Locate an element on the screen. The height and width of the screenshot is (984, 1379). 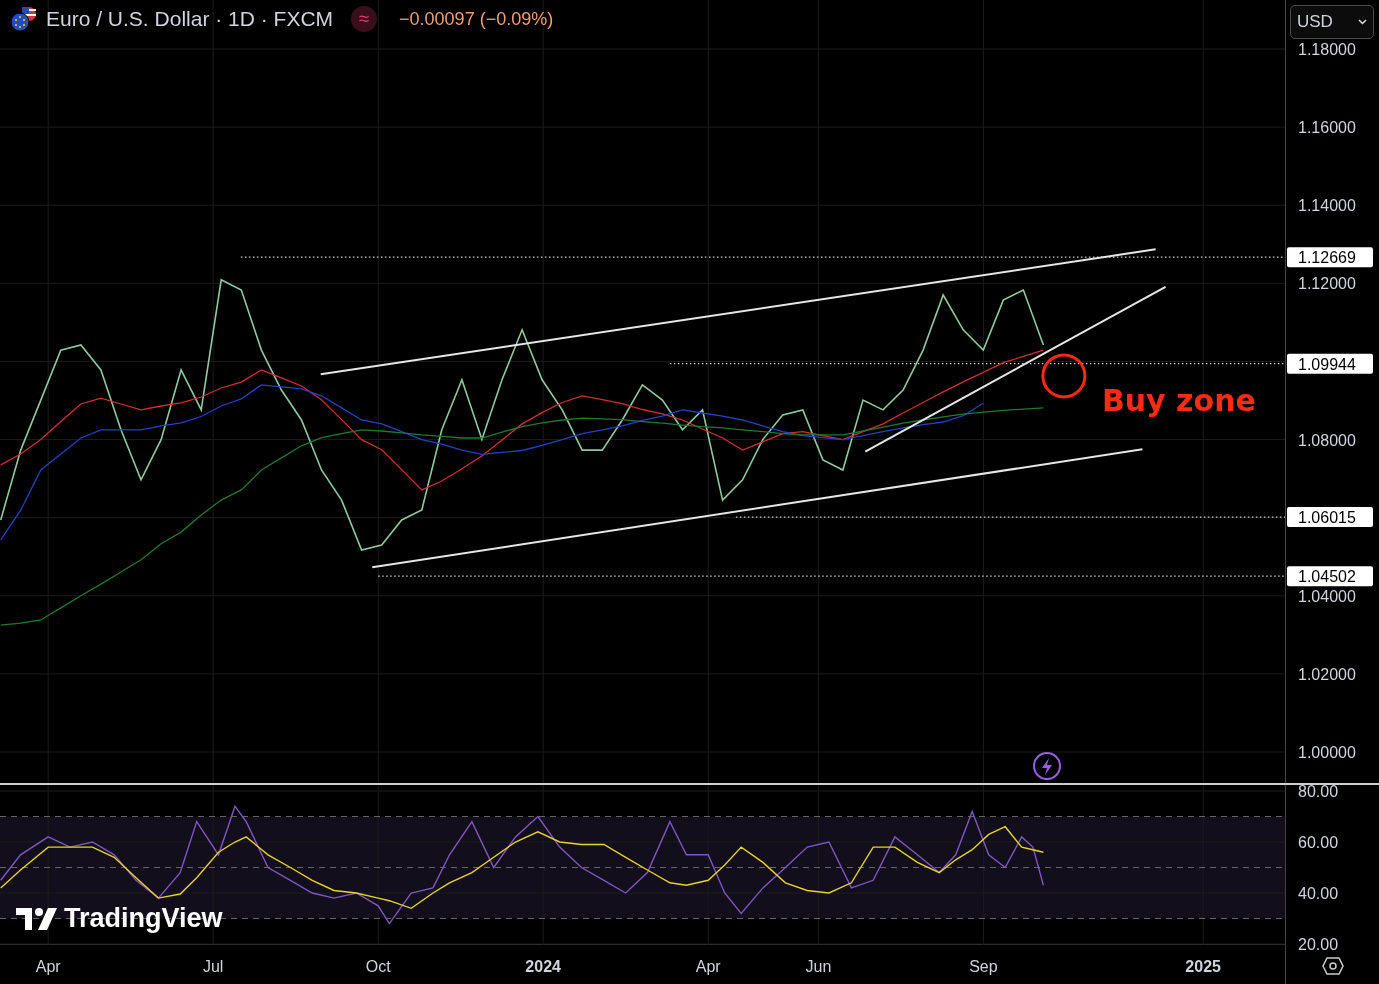
price-level-label: 1.06015 is located at coordinates (1330, 517).